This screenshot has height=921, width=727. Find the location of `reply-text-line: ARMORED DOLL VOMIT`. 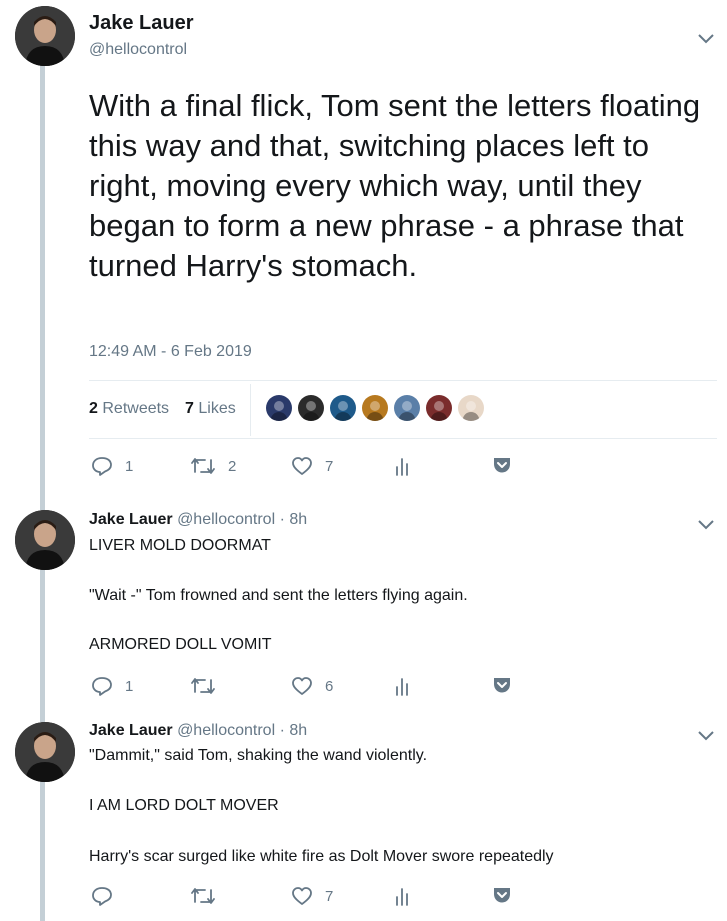

reply-text-line: ARMORED DOLL VOMIT is located at coordinates (180, 644).